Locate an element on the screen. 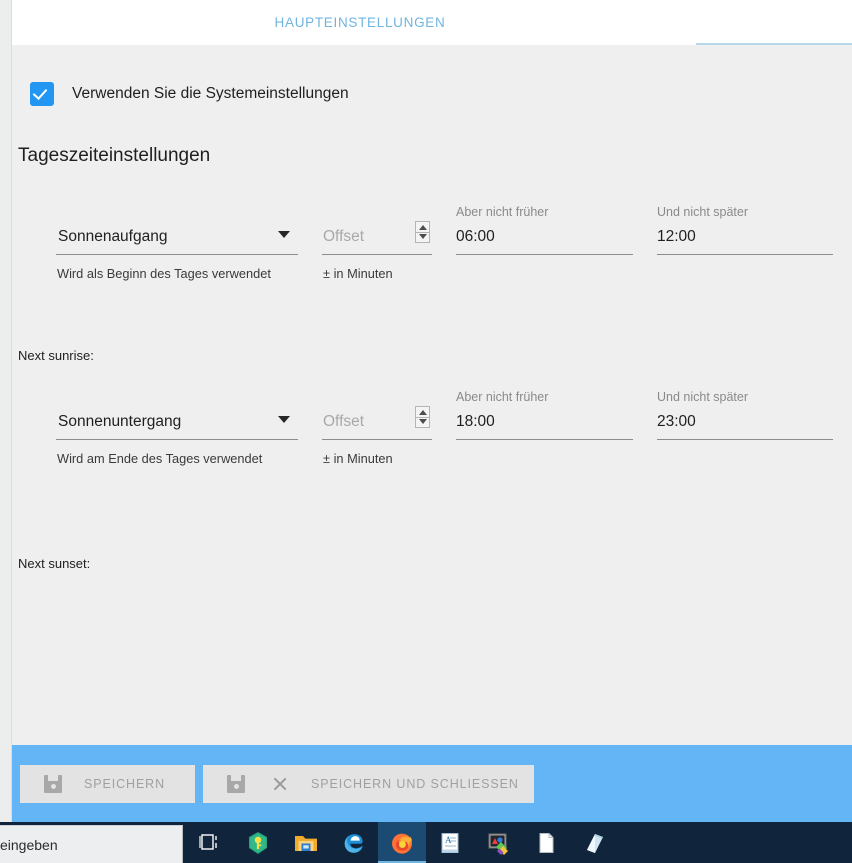 This screenshot has height=863, width=852. checkmark-icon is located at coordinates (40, 92).